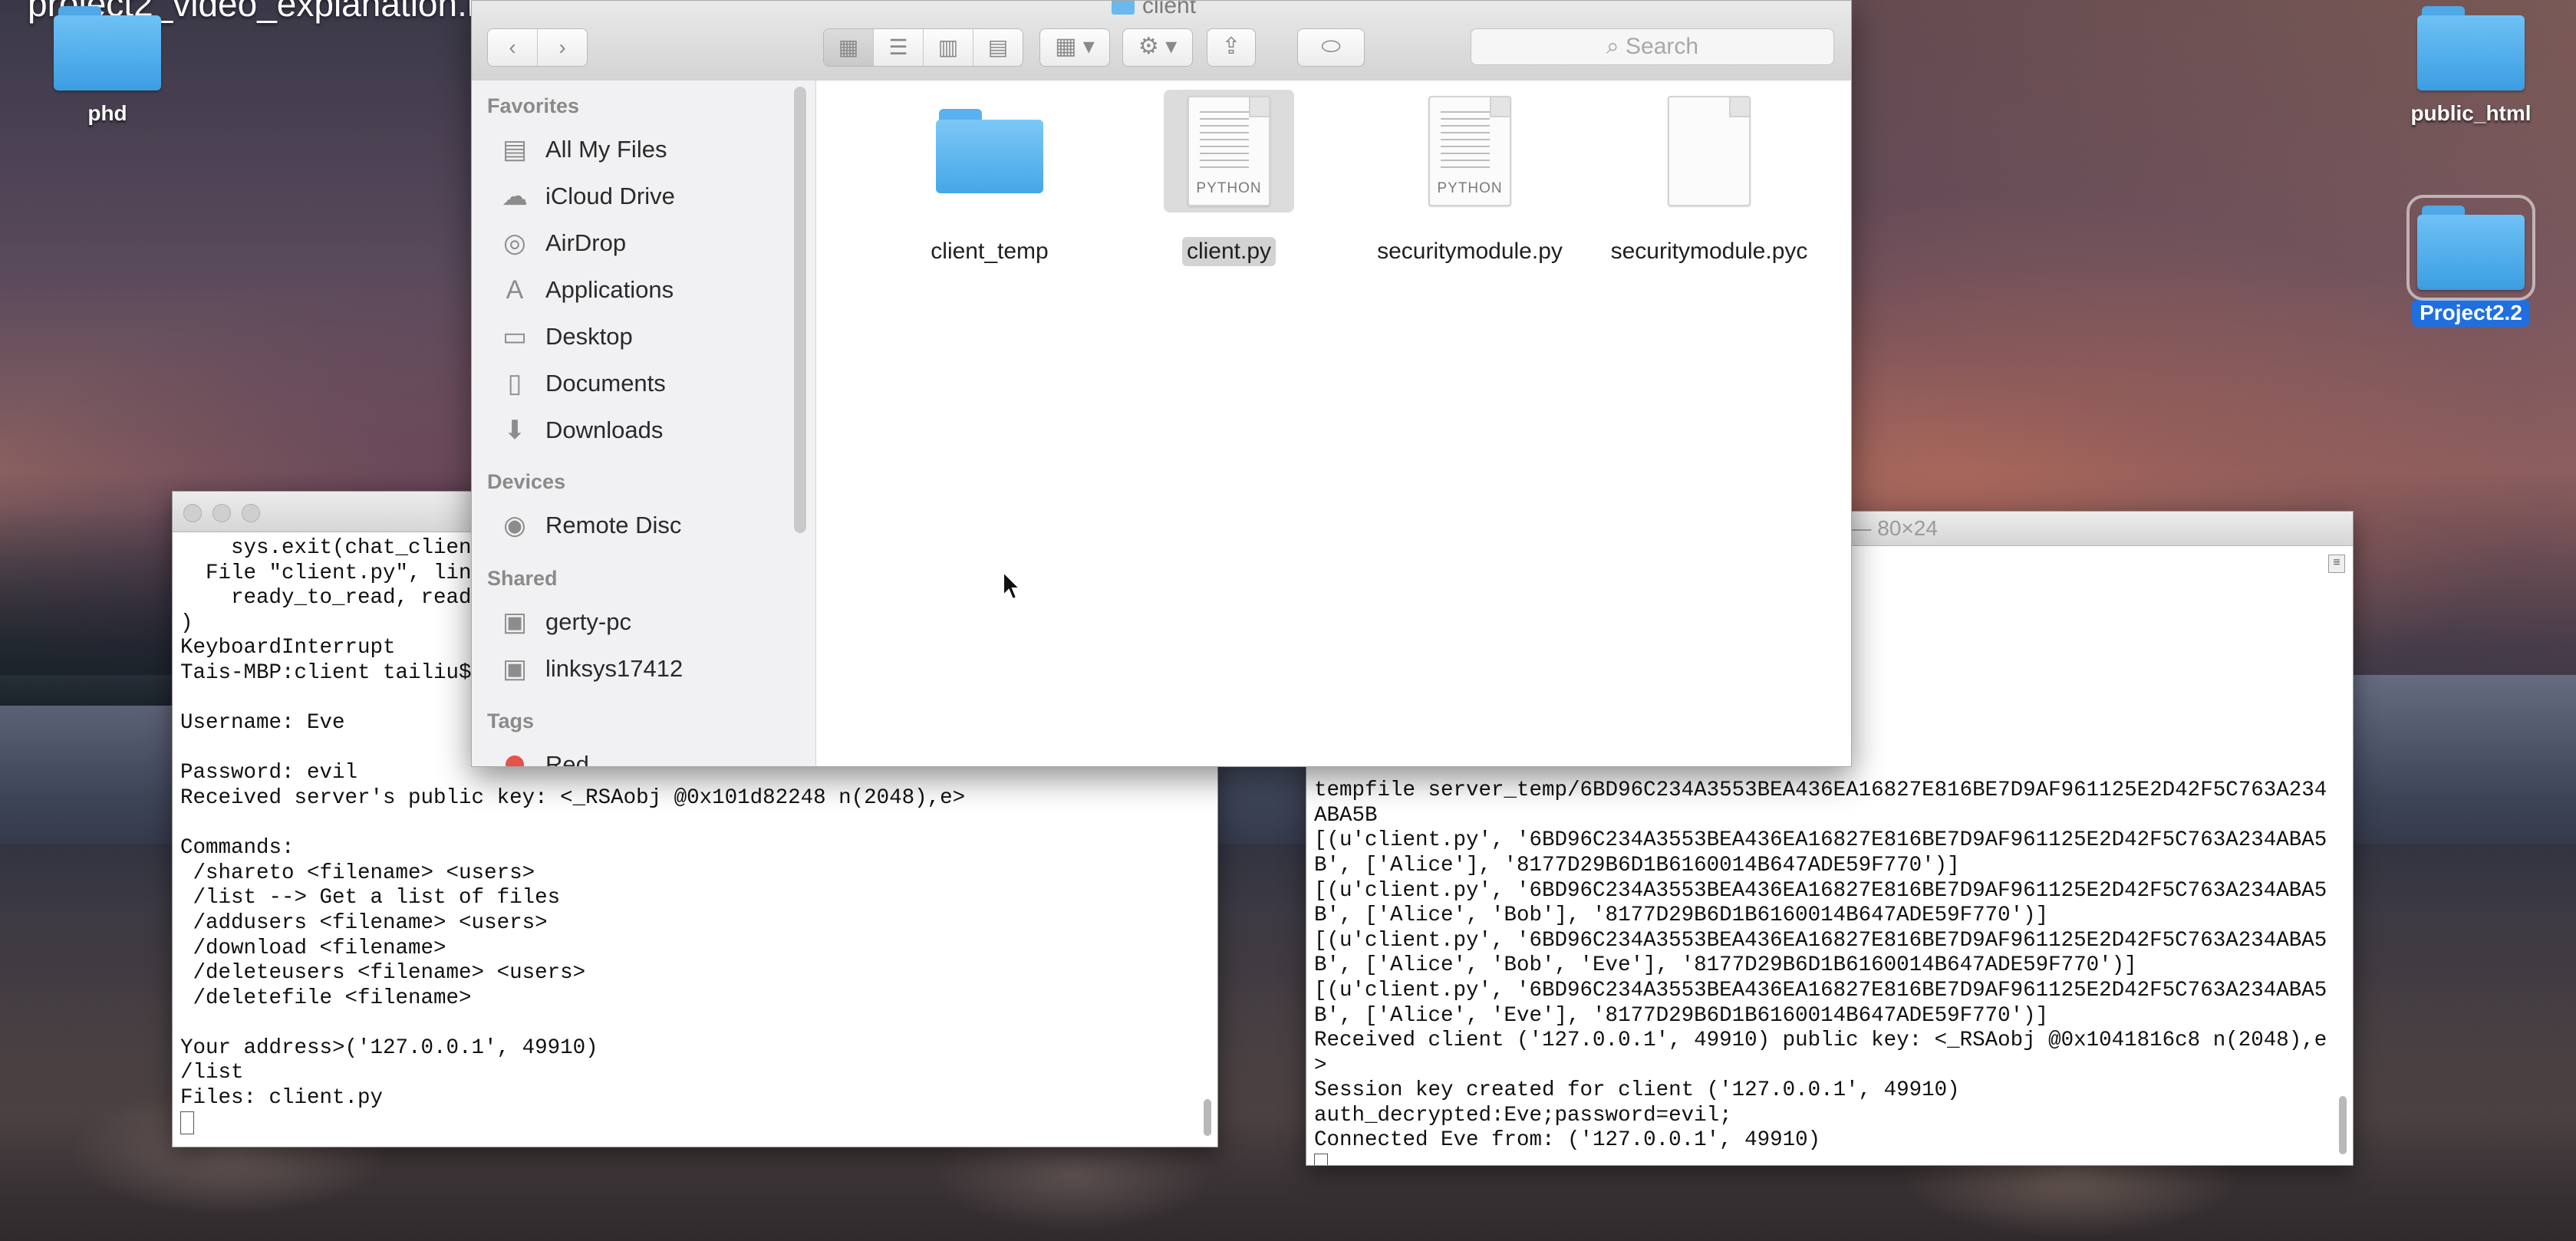 The width and height of the screenshot is (2576, 1241). I want to click on share-button: ⇪, so click(1231, 48).